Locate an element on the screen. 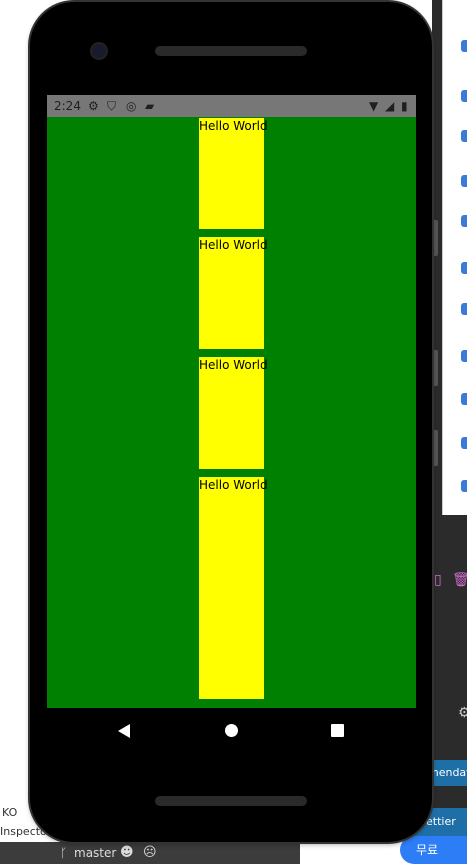 This screenshot has height=864, width=467. feedback-frown-icon: ☹ is located at coordinates (150, 853).